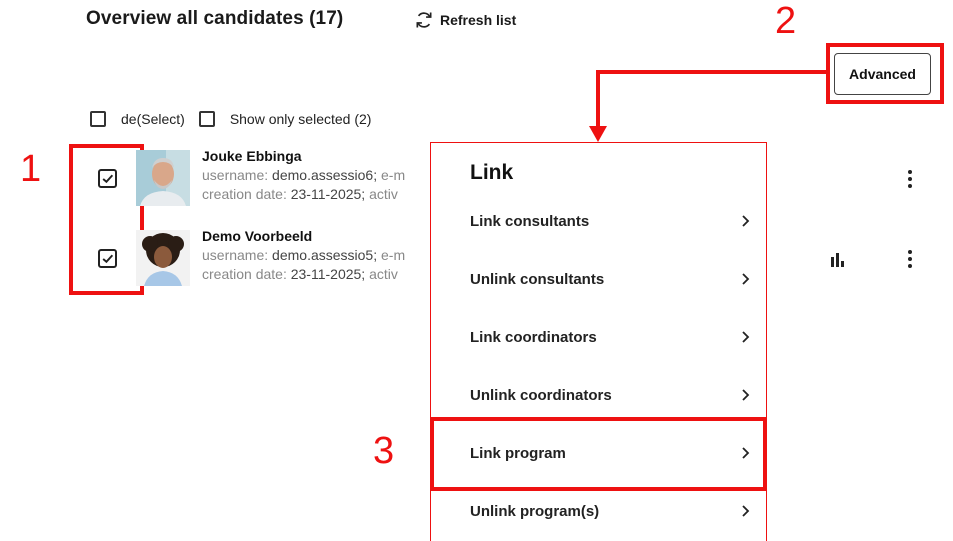 This screenshot has width=953, height=541. Describe the element at coordinates (163, 258) in the screenshot. I see `avatar-demo` at that location.